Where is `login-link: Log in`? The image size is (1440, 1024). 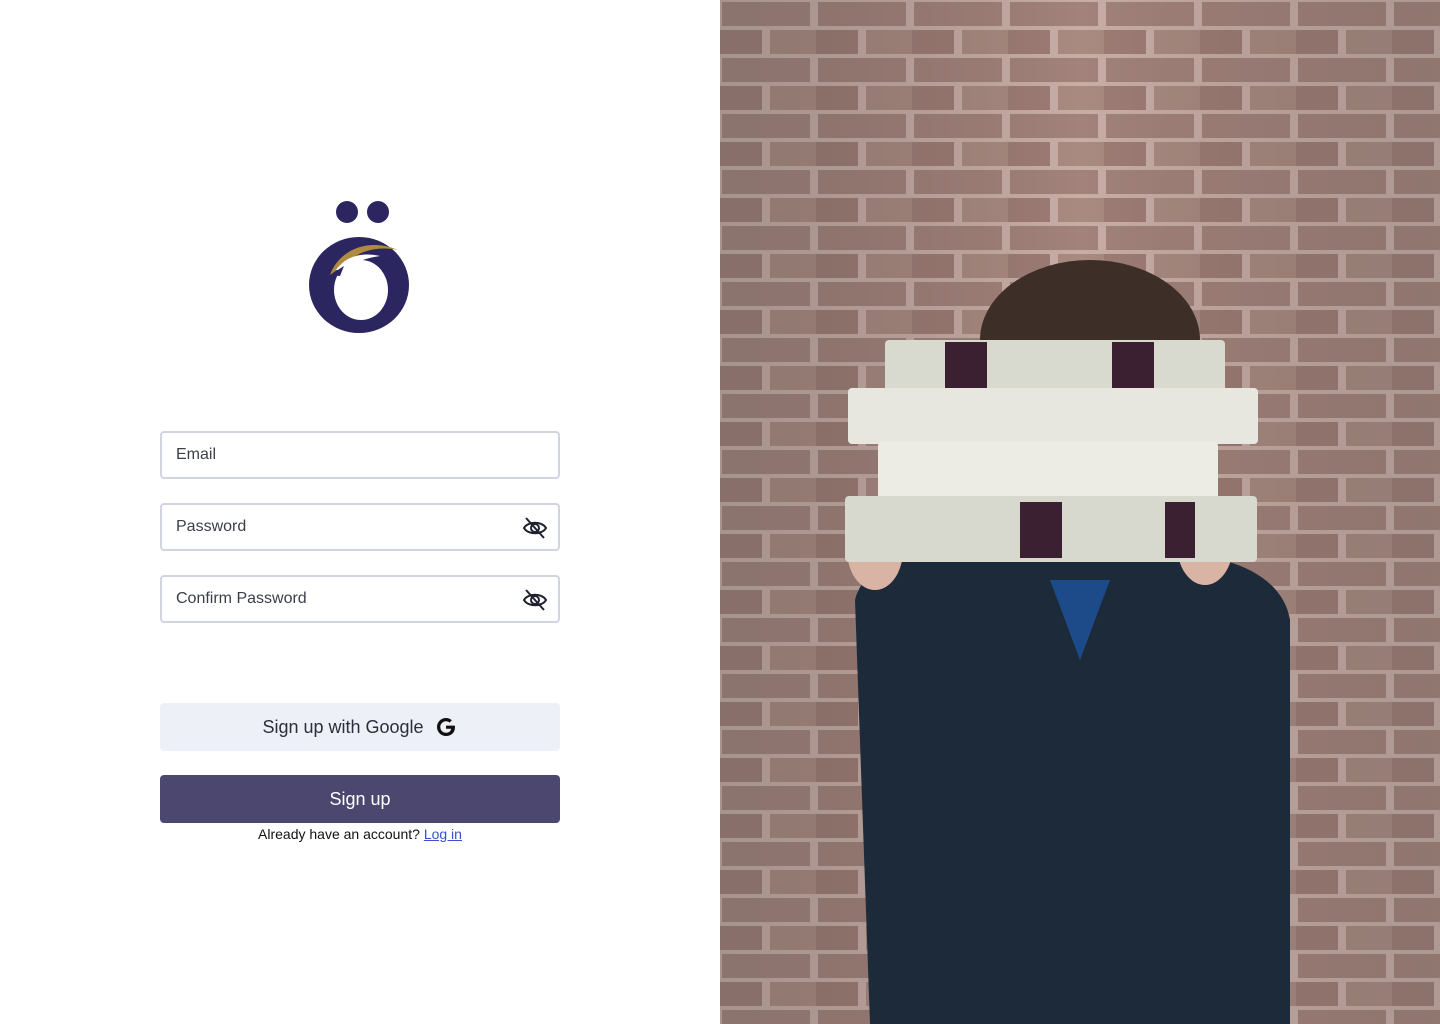
login-link: Log in is located at coordinates (443, 834).